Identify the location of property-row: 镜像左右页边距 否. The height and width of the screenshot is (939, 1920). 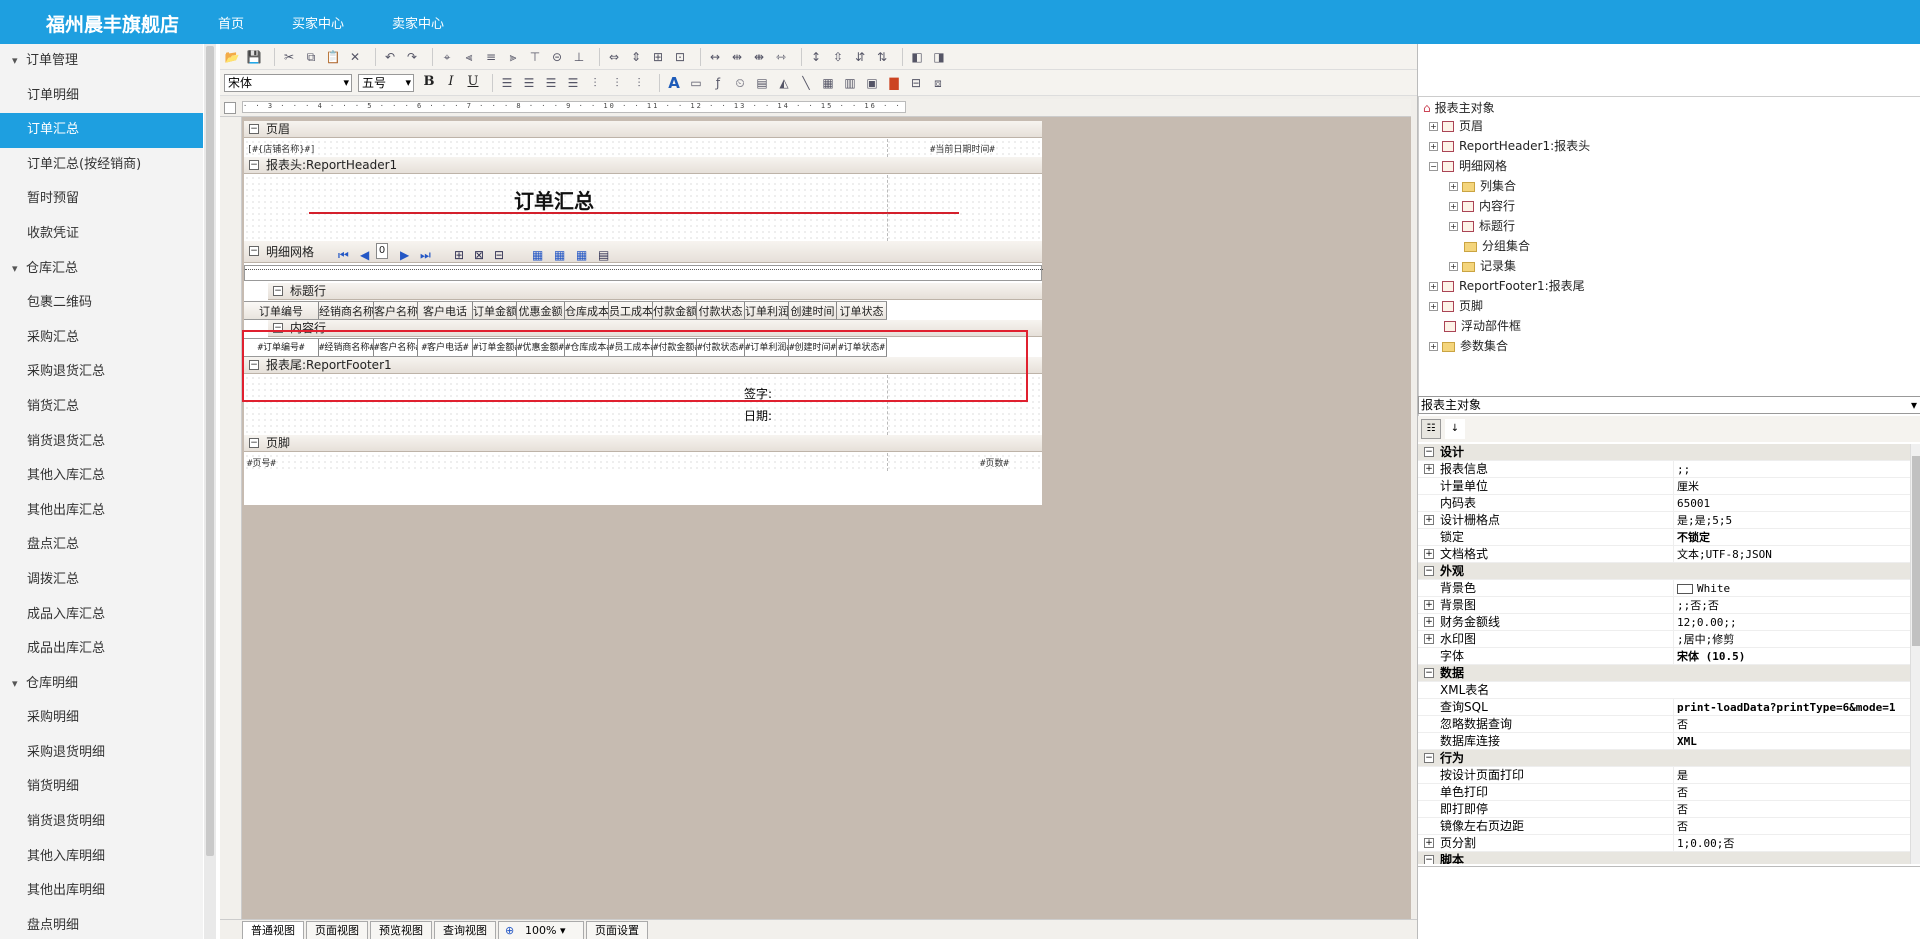
(1664, 826).